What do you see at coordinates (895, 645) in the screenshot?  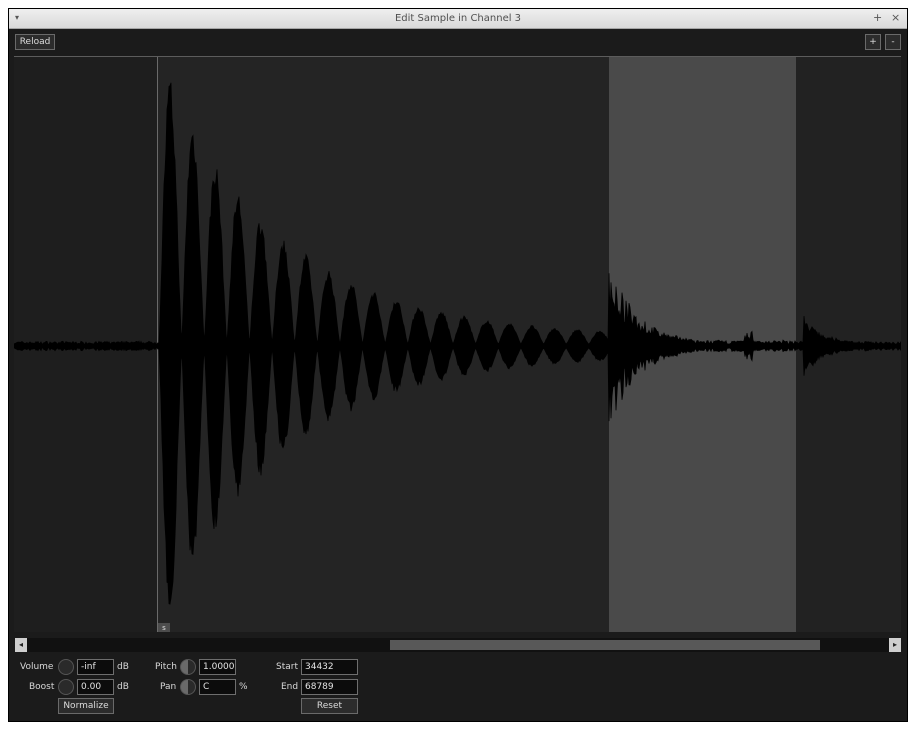 I see `scroll-right-icon: ▸` at bounding box center [895, 645].